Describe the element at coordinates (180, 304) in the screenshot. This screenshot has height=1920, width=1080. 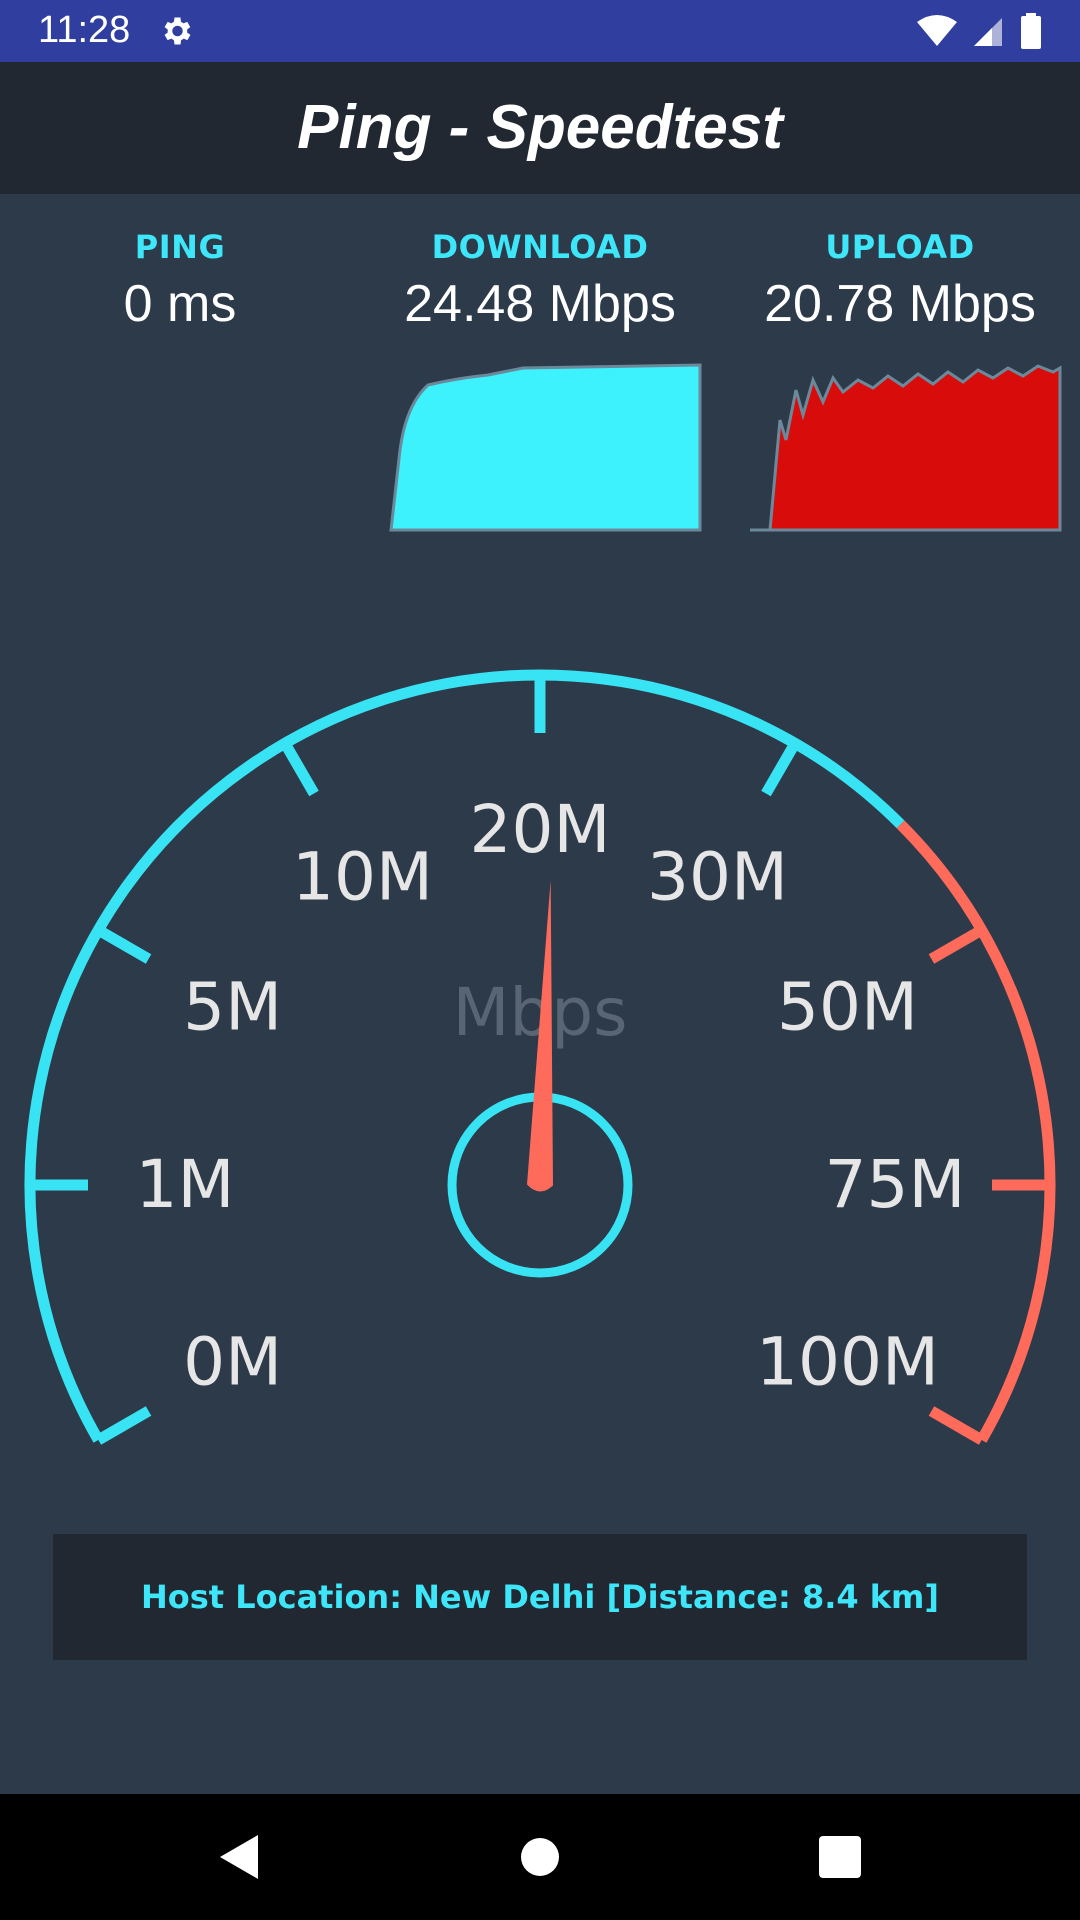
I see `ping-value: 0 ms` at that location.